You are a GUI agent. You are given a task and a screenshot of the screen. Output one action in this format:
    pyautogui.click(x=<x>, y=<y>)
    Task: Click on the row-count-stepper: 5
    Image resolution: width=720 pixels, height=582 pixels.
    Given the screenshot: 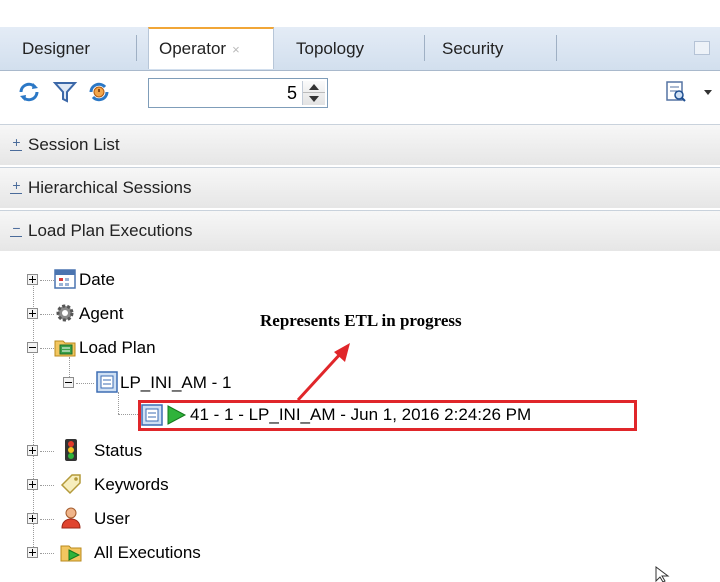 What is the action you would take?
    pyautogui.click(x=238, y=93)
    